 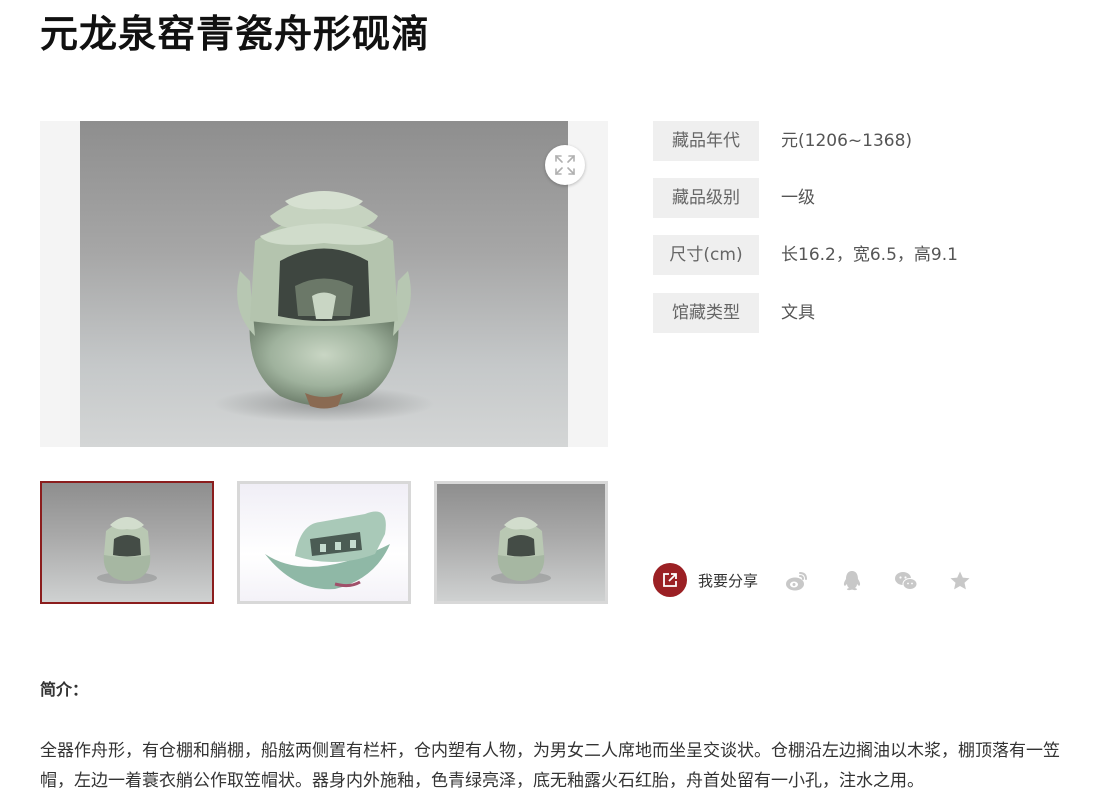 I want to click on attr-key: 尺寸(cm), so click(x=706, y=255).